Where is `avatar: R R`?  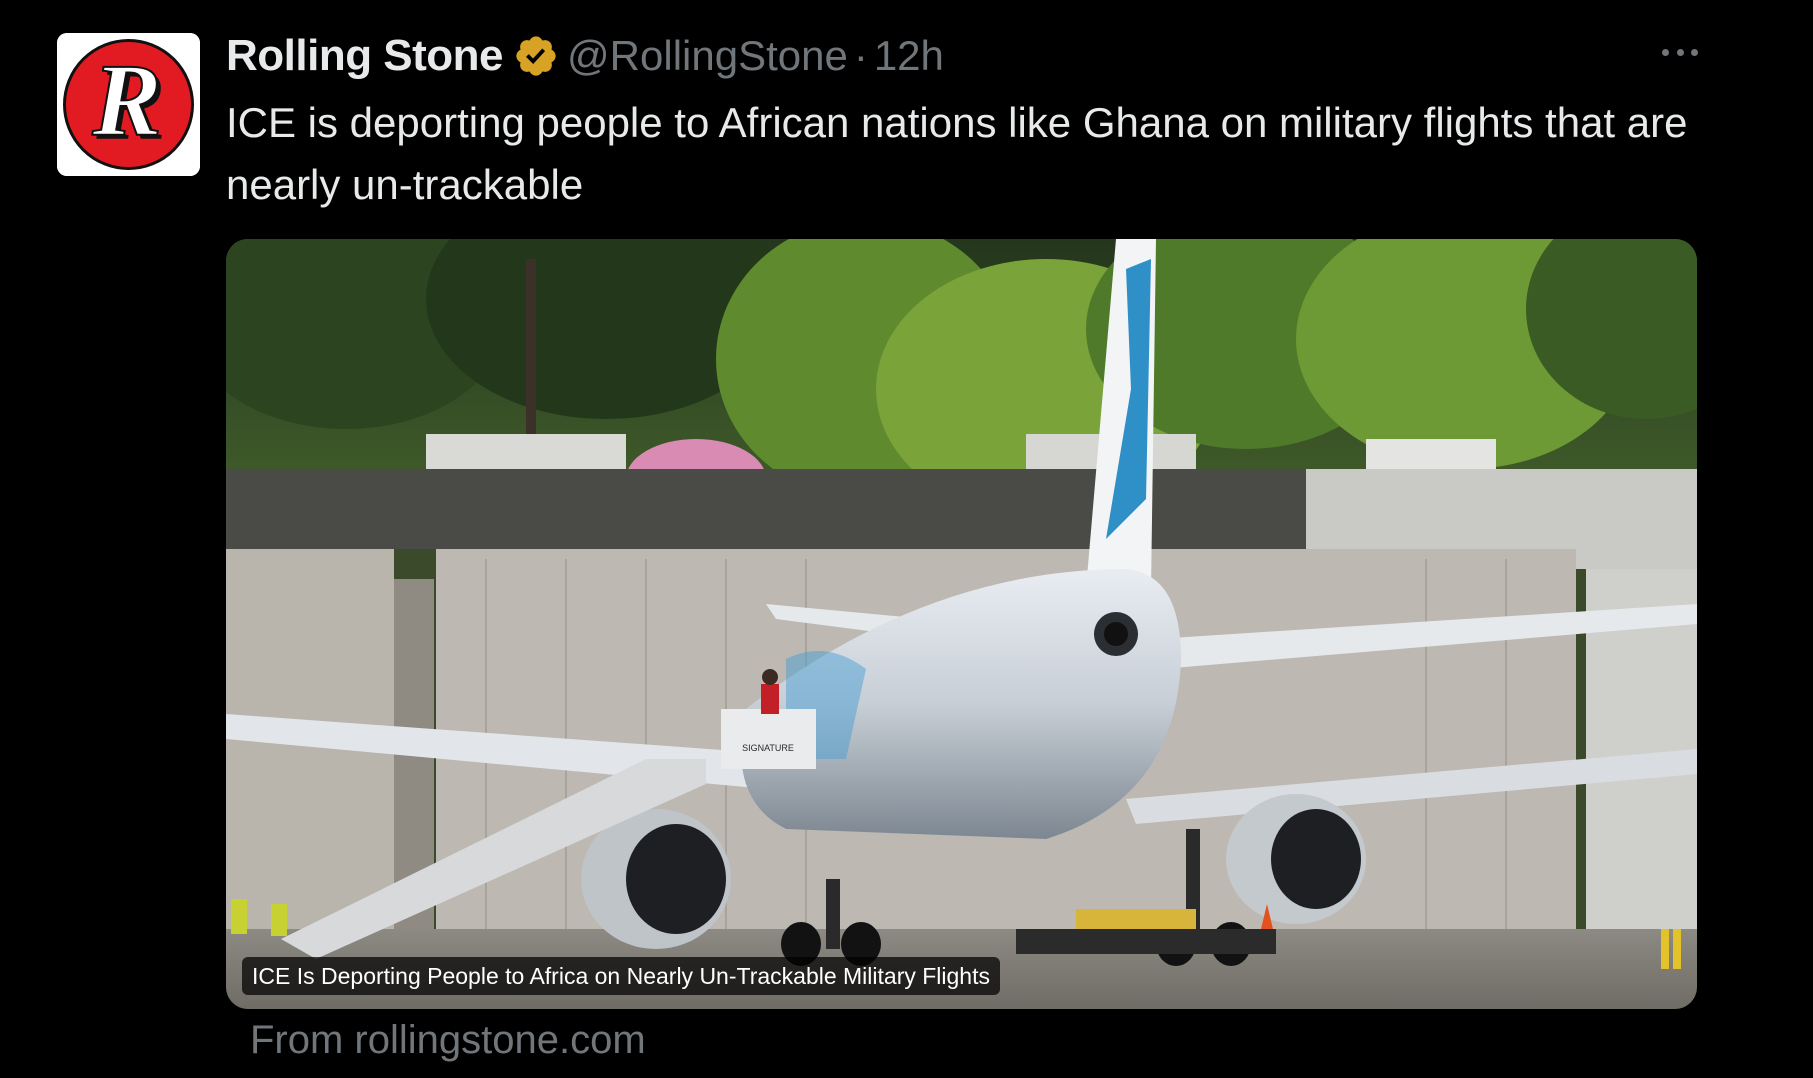
avatar: R R is located at coordinates (128, 104).